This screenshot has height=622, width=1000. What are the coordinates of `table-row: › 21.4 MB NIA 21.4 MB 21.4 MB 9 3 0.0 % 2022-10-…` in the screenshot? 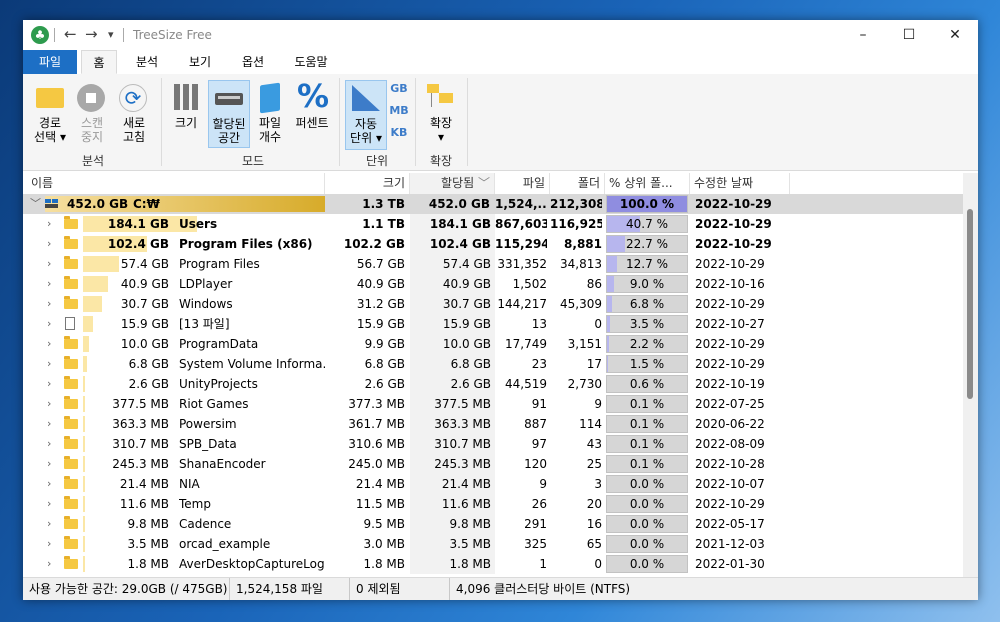 It's located at (493, 484).